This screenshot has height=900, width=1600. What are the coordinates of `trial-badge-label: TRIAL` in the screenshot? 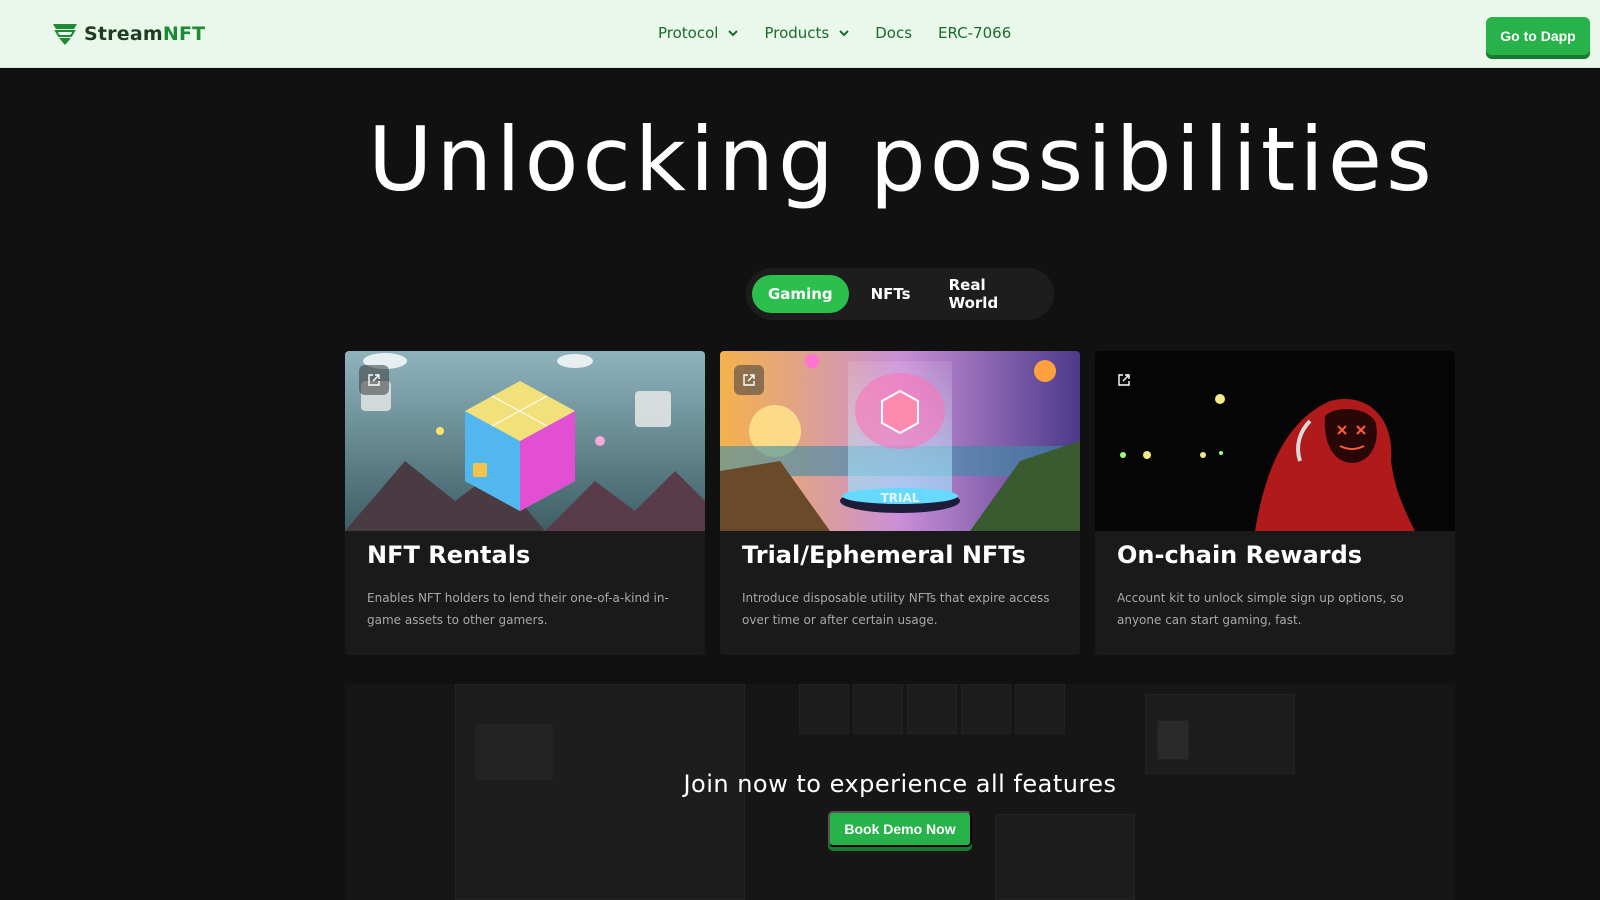 It's located at (900, 498).